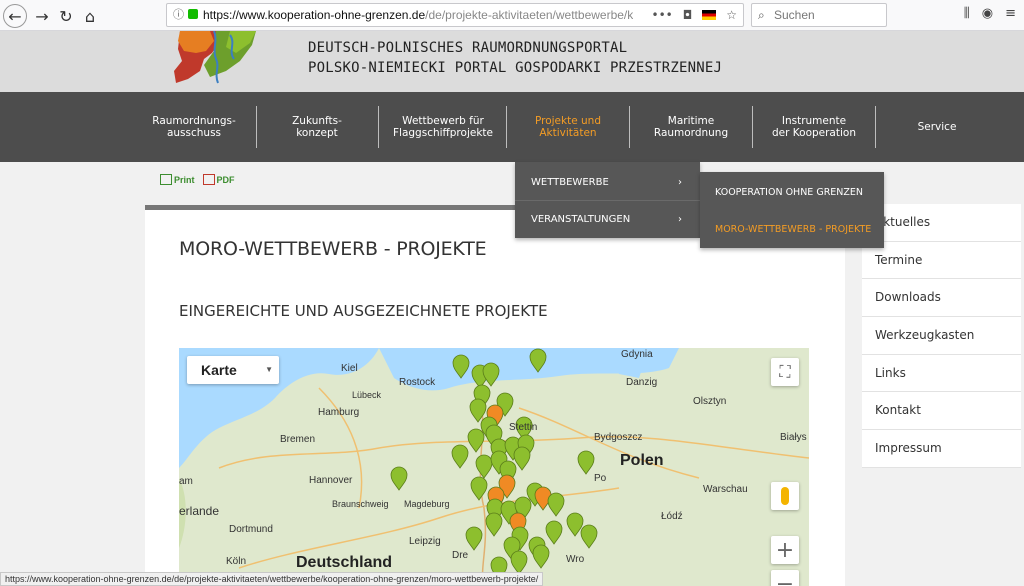  What do you see at coordinates (607, 219) in the screenshot?
I see `dropdown-item-veranstaltungen: VERANSTALTUNGEN ›` at bounding box center [607, 219].